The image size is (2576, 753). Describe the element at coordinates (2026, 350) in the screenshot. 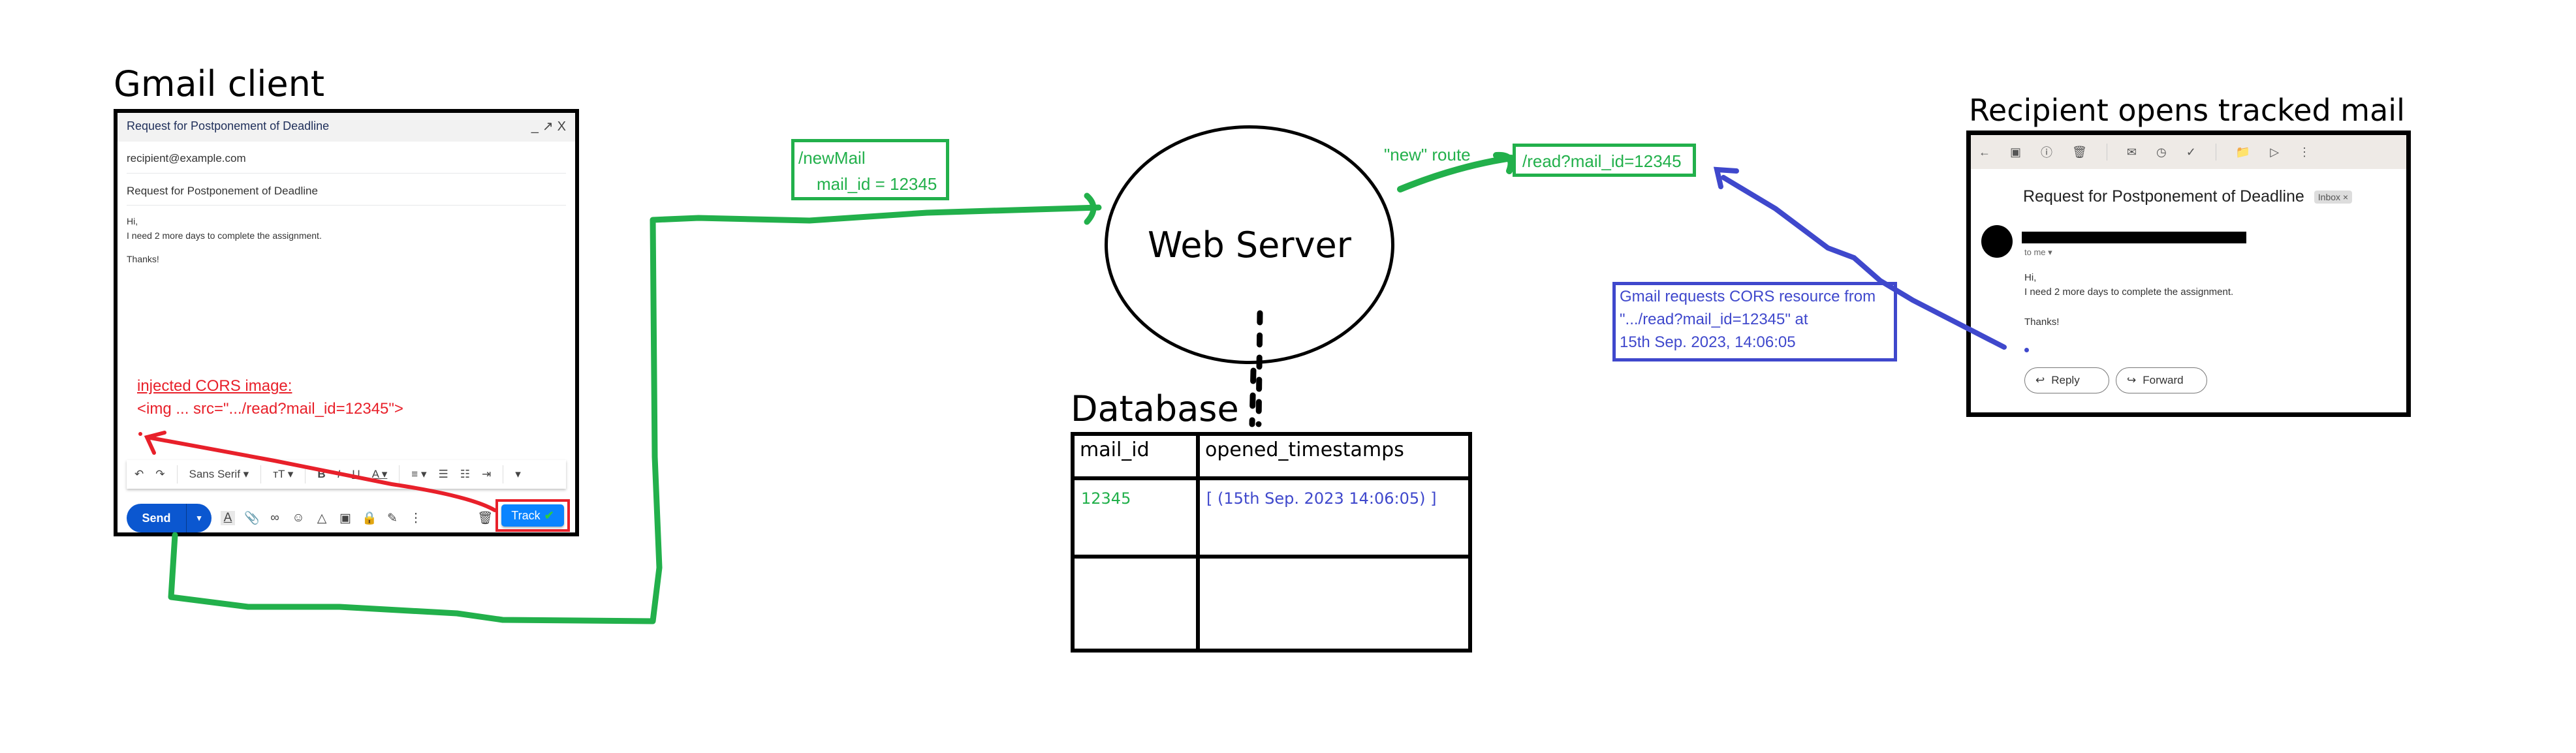

I see `loaded-tracking-pixel` at that location.